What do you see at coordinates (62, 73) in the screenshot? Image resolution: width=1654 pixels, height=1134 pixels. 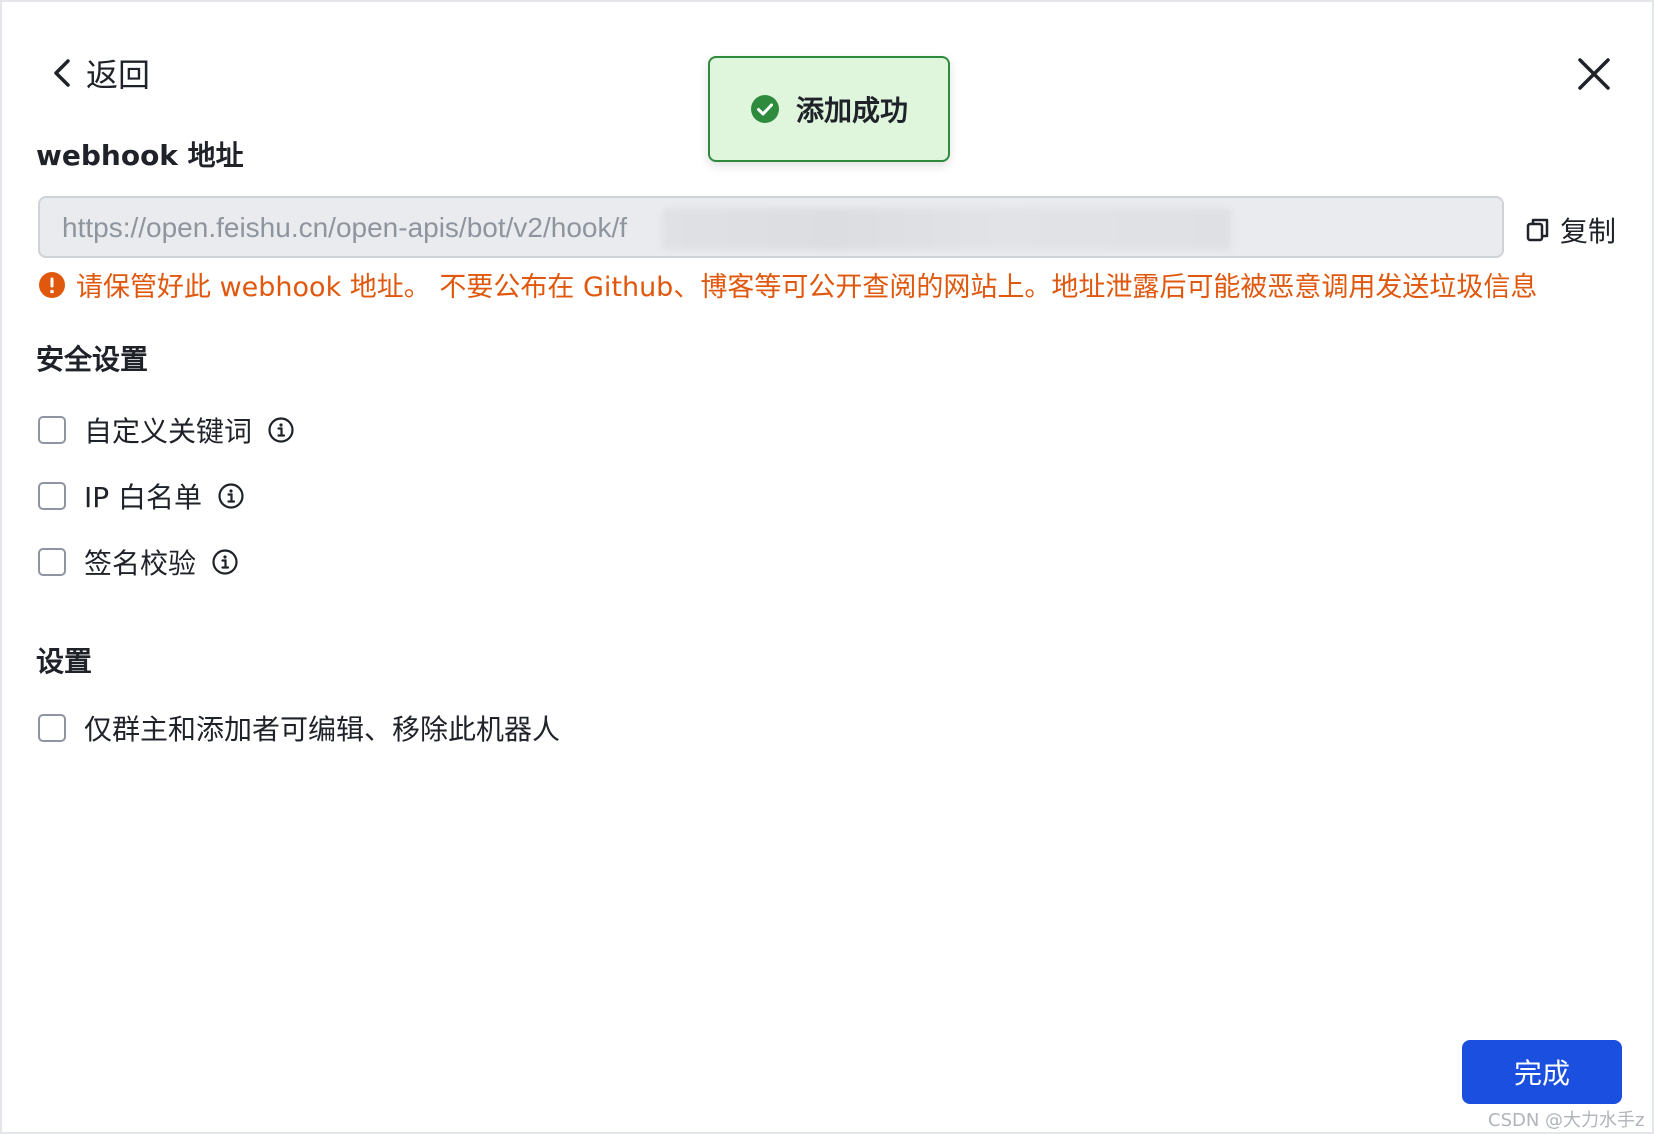 I see `chevron-left-icon` at bounding box center [62, 73].